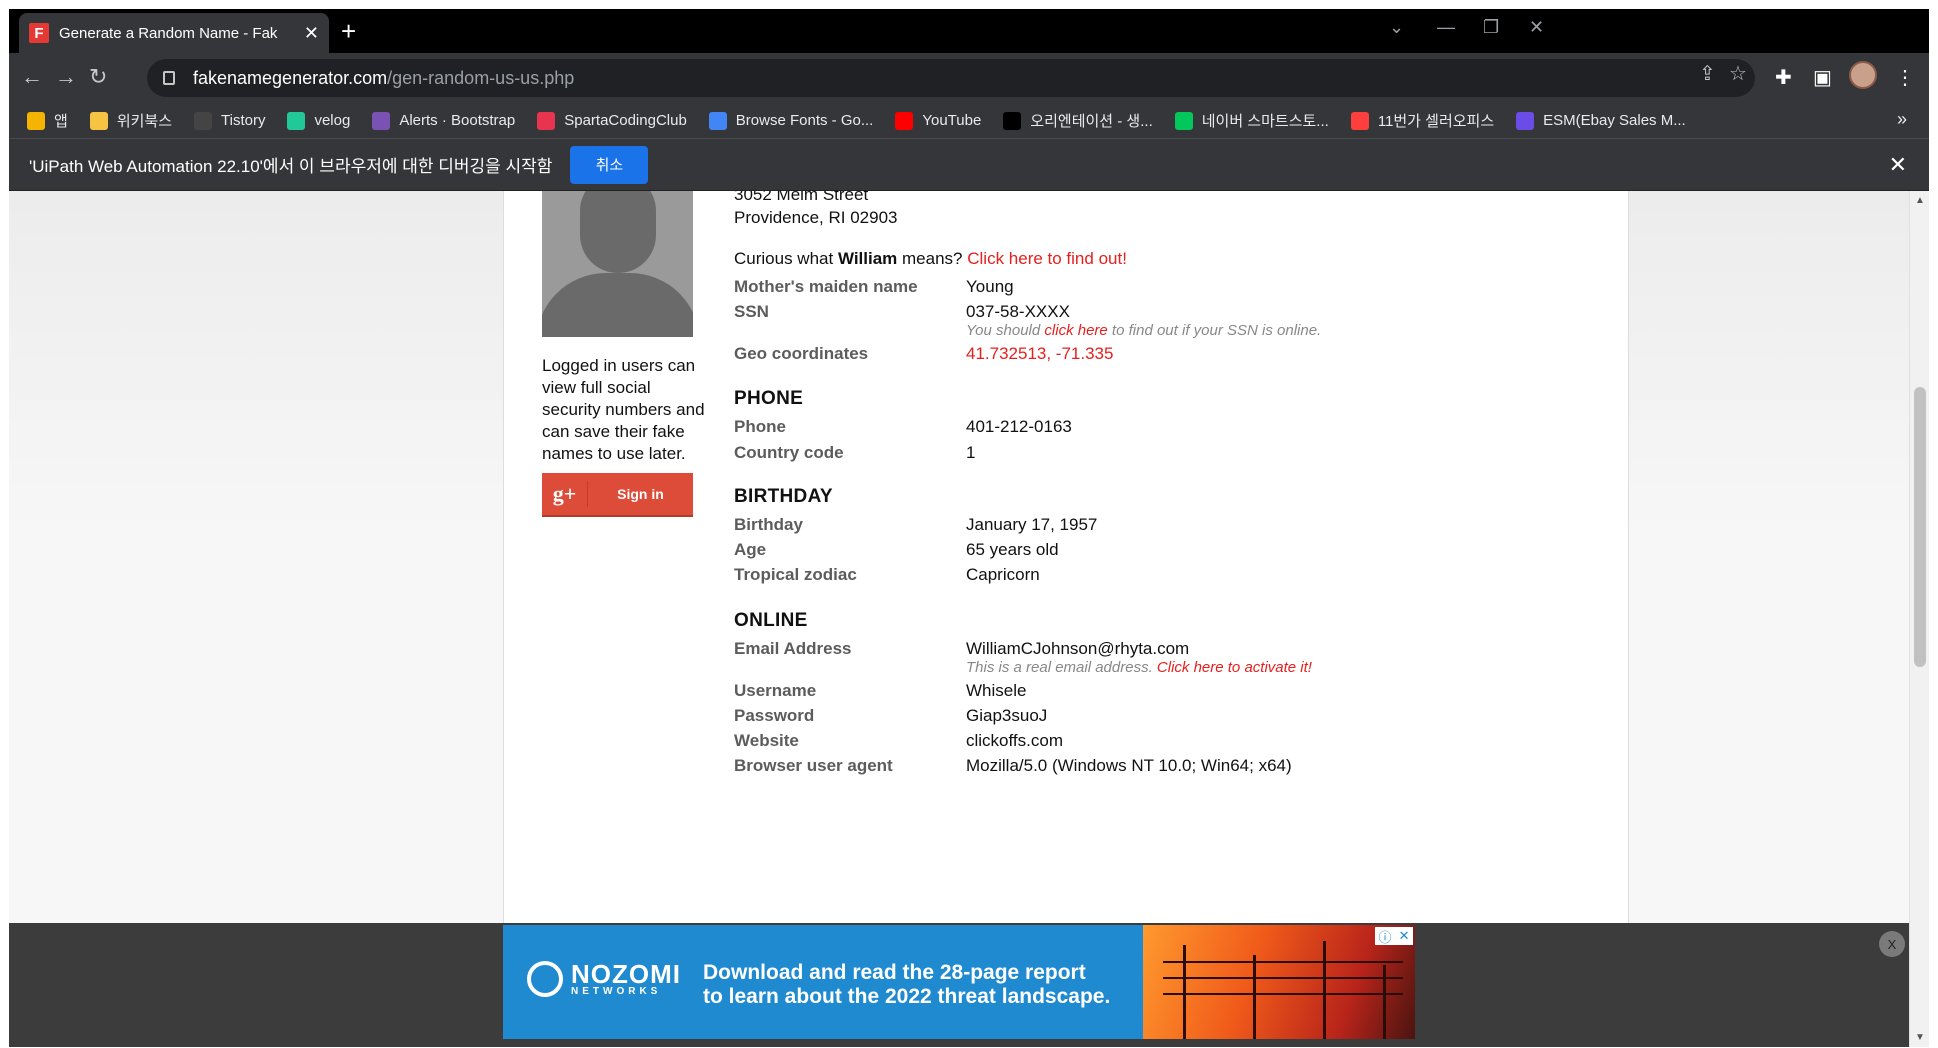  I want to click on menu-kebab-icon: ⋮, so click(1905, 77).